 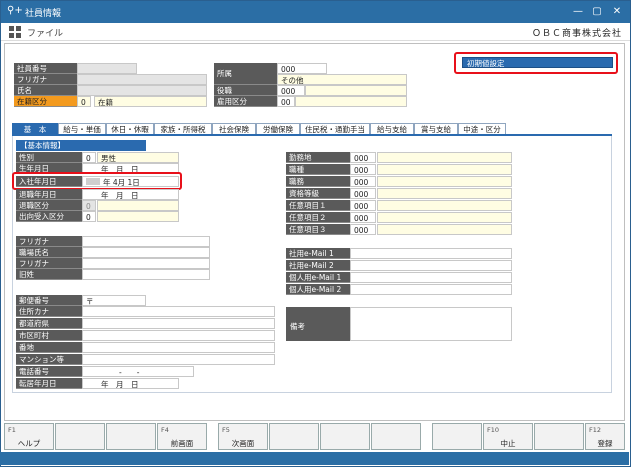 What do you see at coordinates (49, 241) in the screenshot?
I see `kana-label: フリガナ` at bounding box center [49, 241].